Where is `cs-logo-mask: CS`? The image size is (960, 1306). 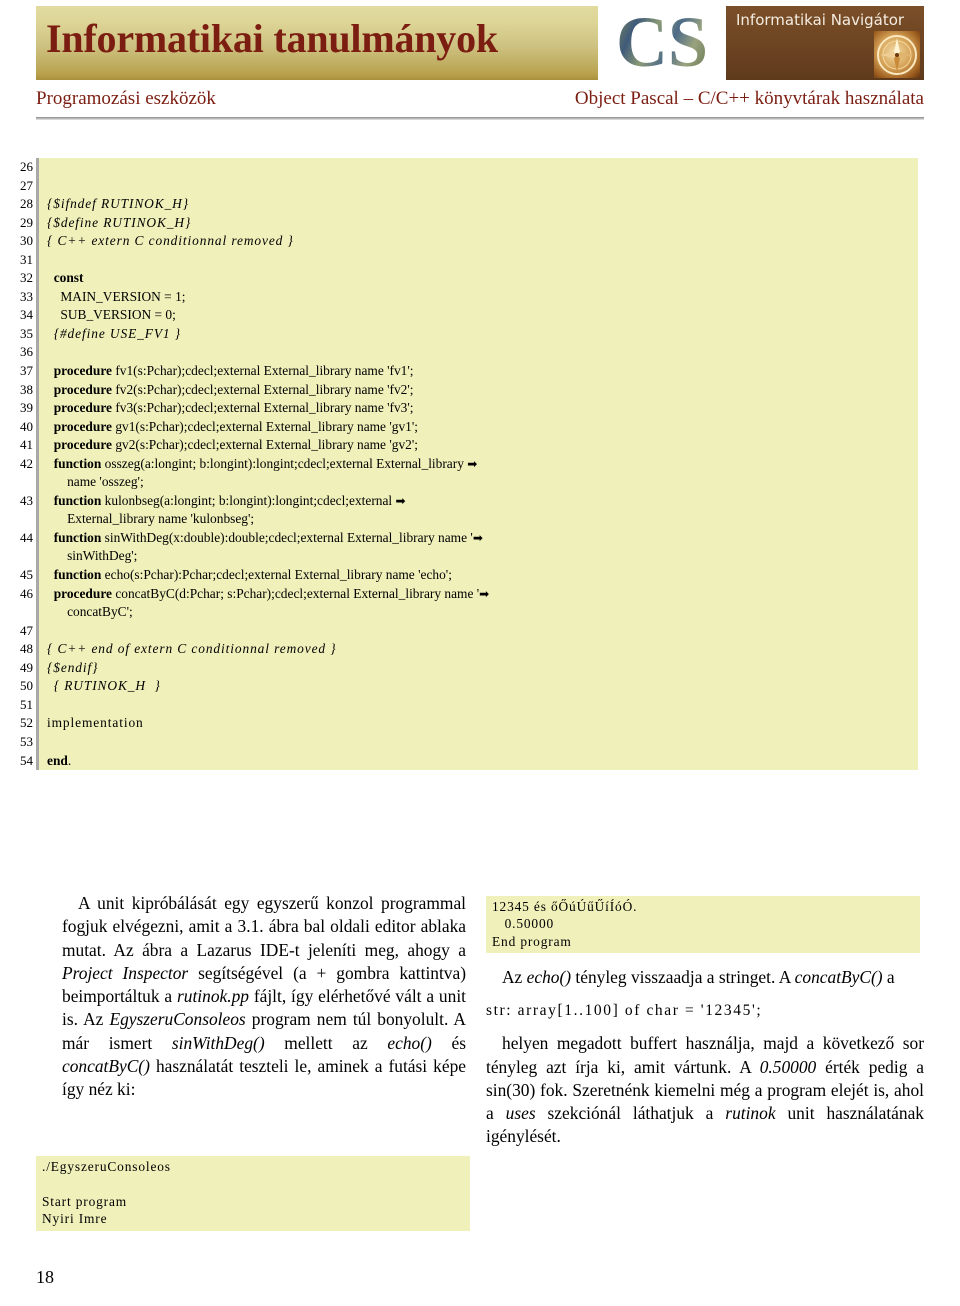
cs-logo-mask: CS is located at coordinates (662, 43).